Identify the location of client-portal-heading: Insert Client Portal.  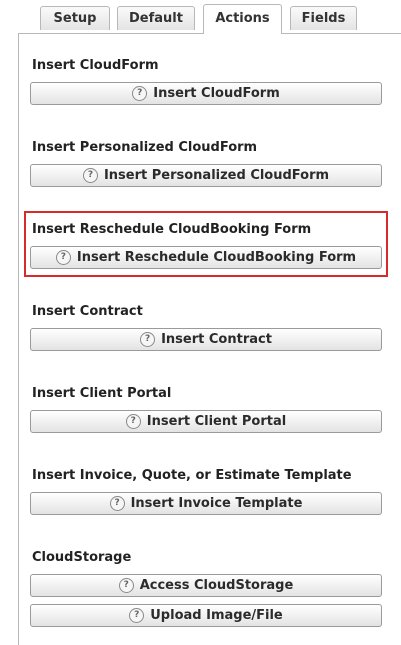
(102, 393).